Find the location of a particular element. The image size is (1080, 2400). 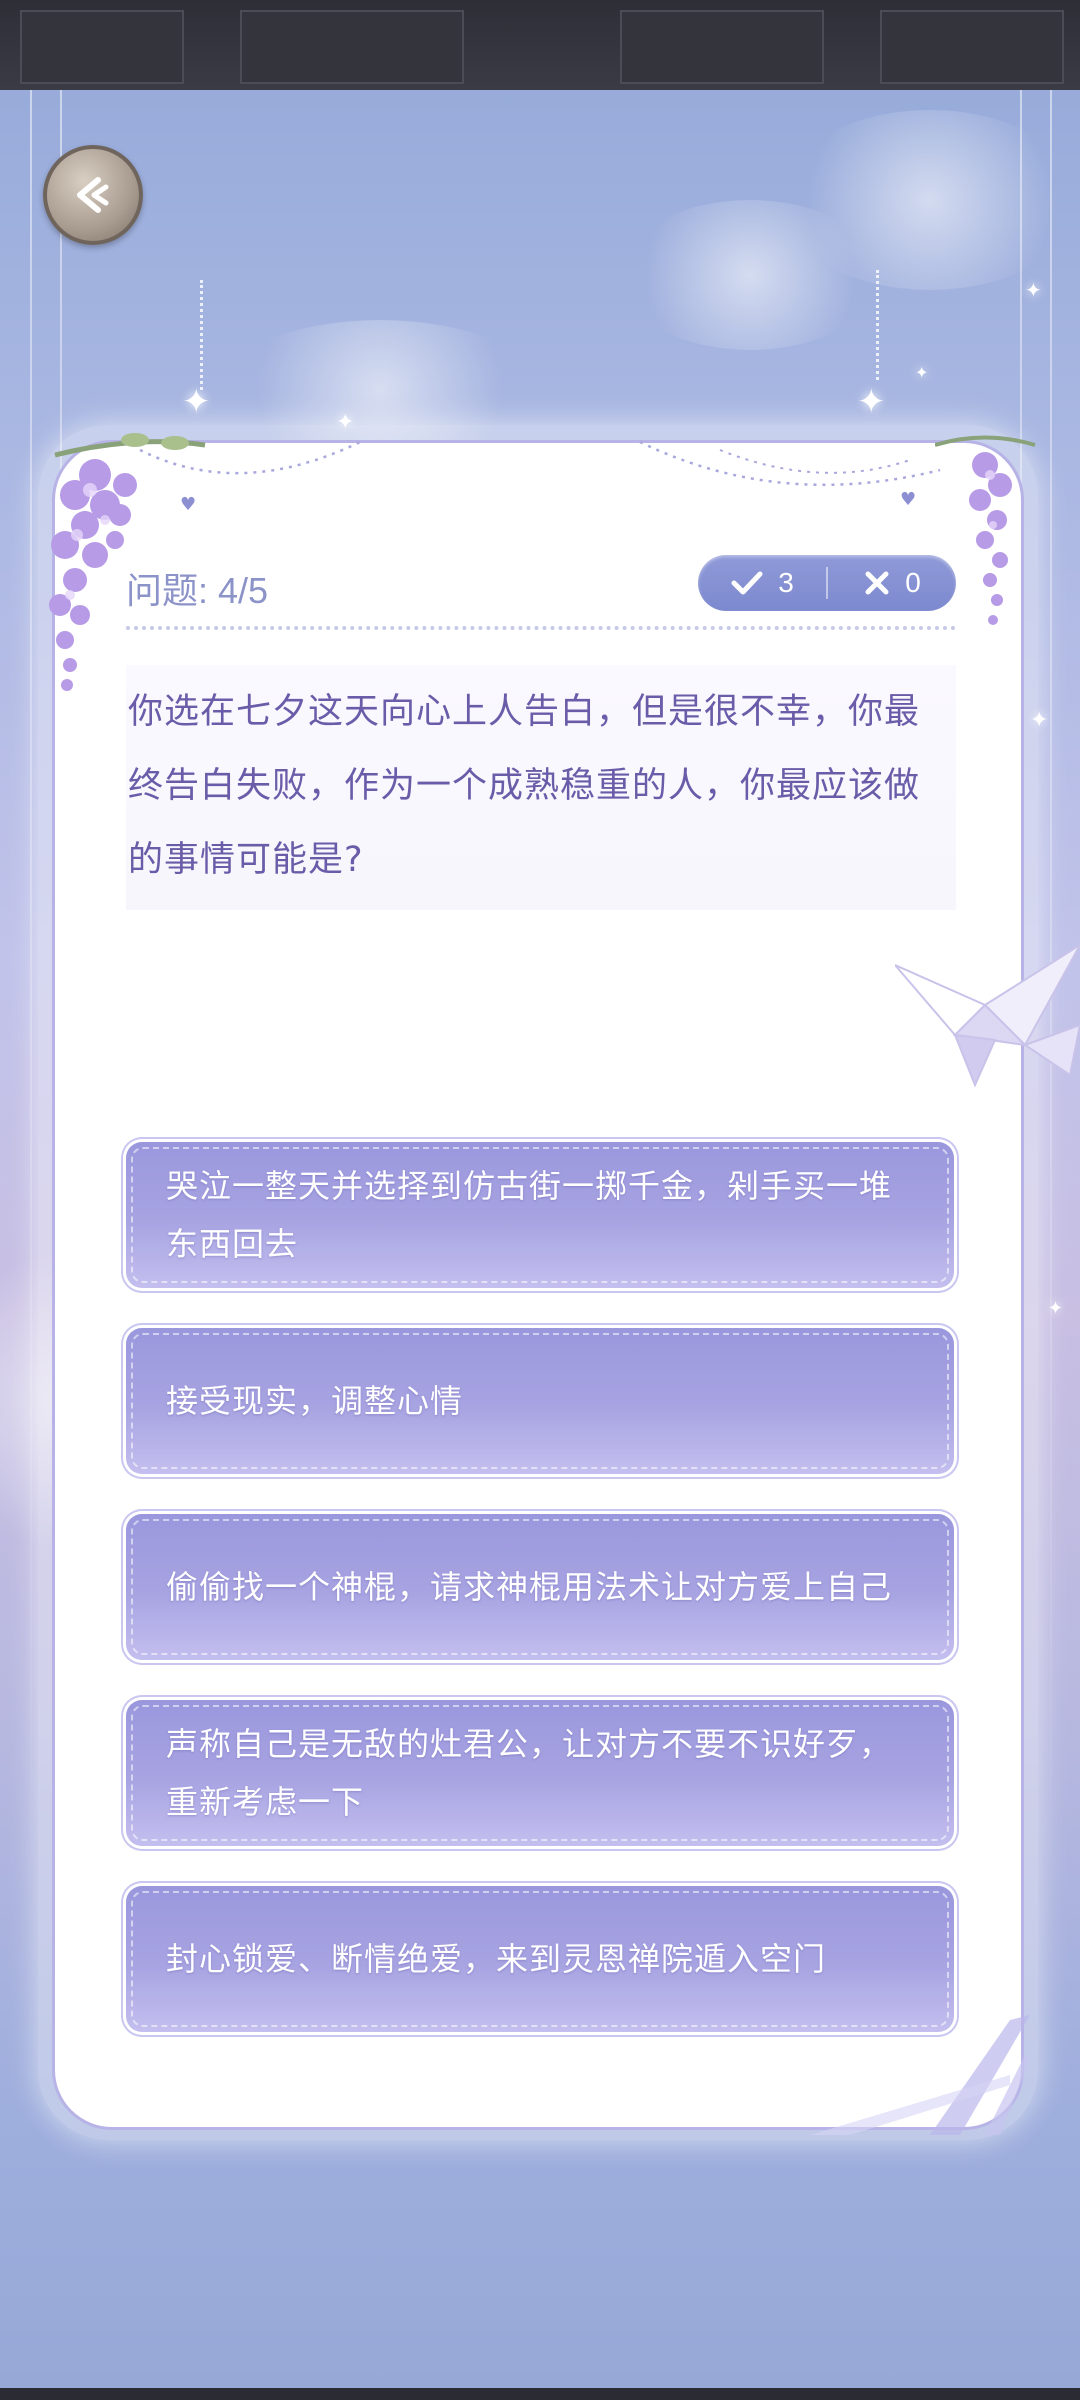

answer-option-label: 接受现实，调整心情 is located at coordinates (315, 1401).